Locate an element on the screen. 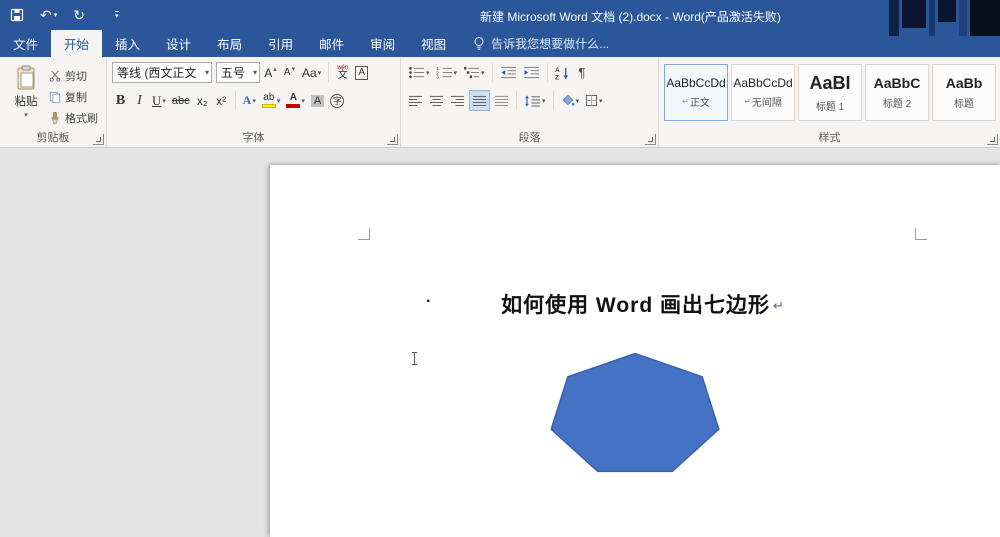  font-color-icon: A is located at coordinates (293, 100).